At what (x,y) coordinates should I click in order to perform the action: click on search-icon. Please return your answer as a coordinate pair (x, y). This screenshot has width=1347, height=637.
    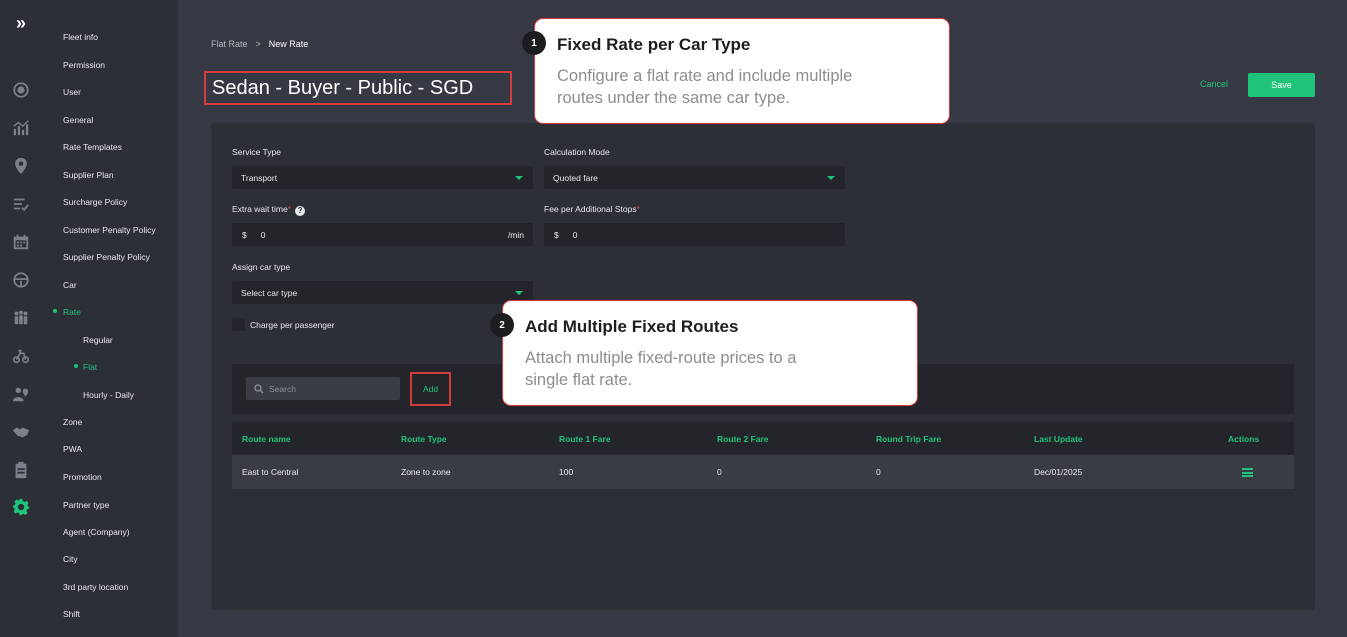
    Looking at the image, I should click on (259, 388).